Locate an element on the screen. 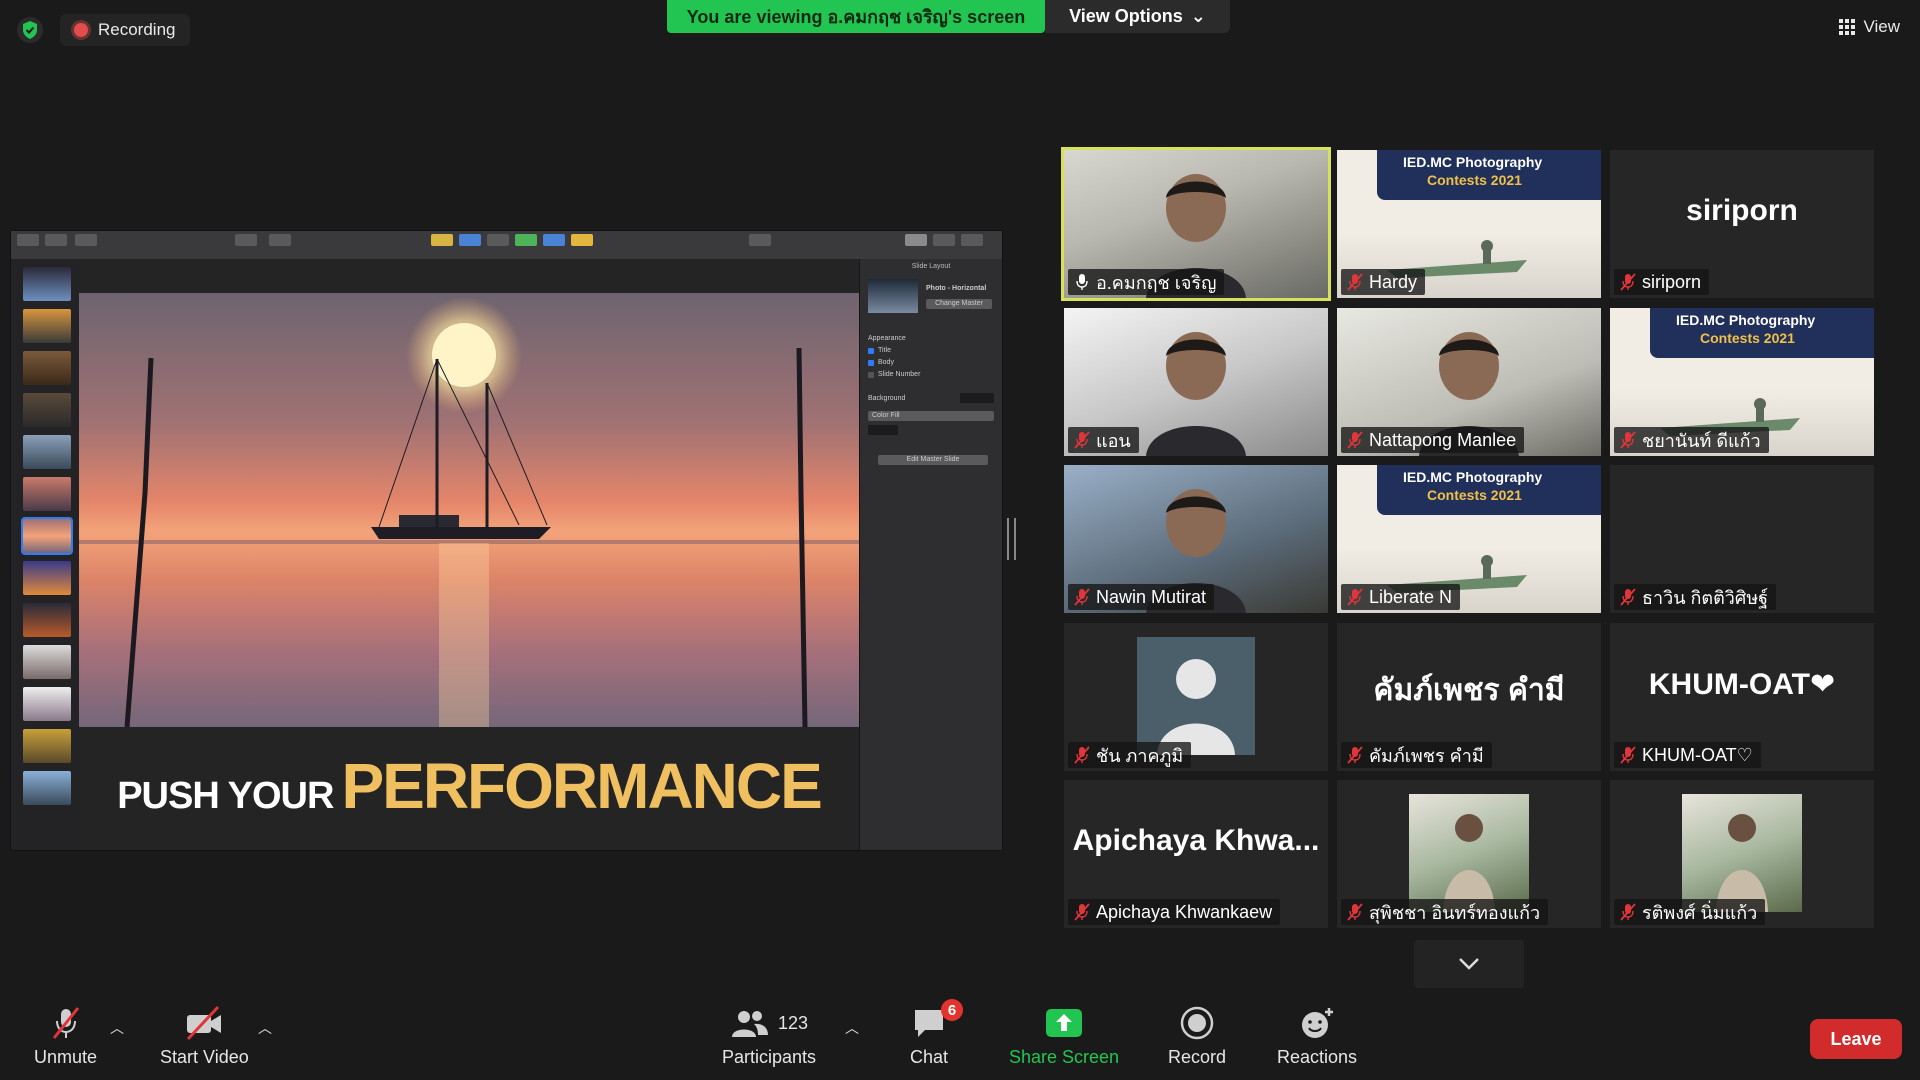 Image resolution: width=1920 pixels, height=1080 pixels. participant-name-tag: รติพงศ์ นิ่มแก้ว is located at coordinates (1690, 912).